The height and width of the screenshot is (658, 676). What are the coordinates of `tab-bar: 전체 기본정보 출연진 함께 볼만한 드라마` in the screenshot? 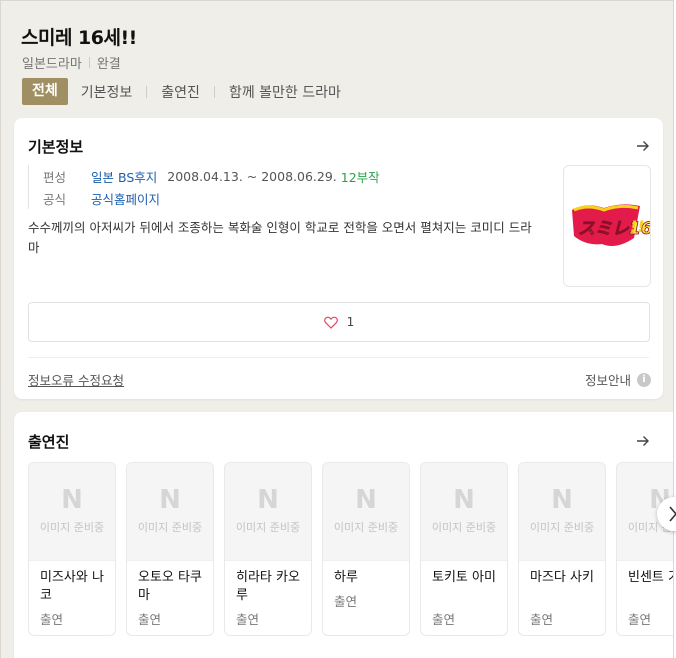 It's located at (181, 91).